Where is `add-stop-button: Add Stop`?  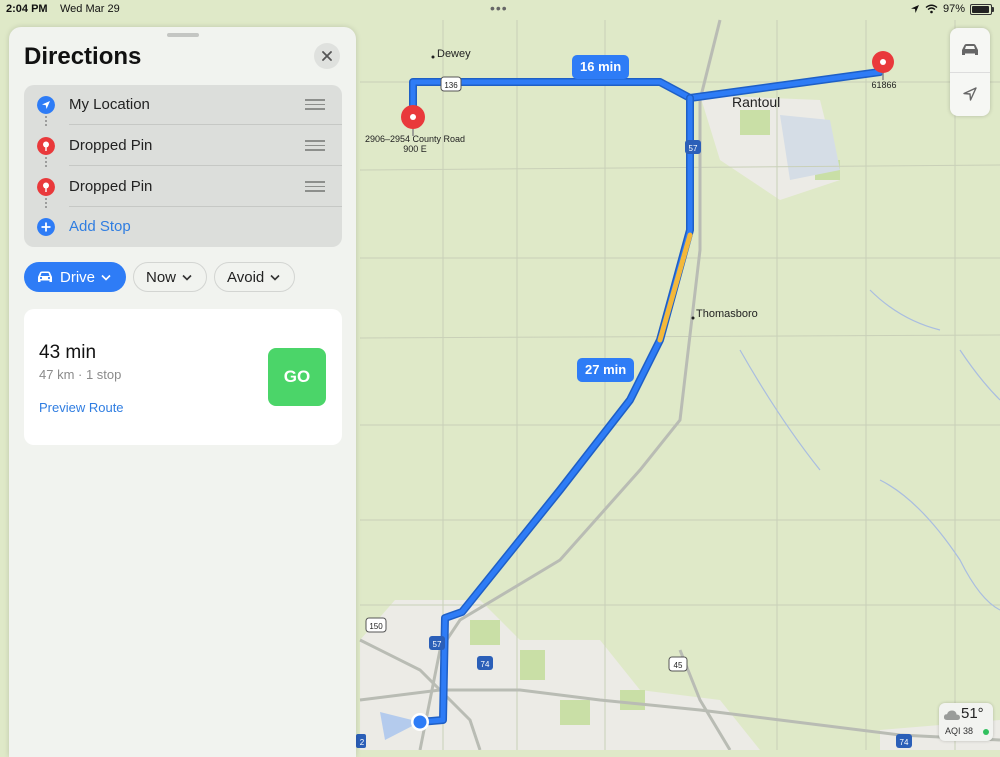 add-stop-button: Add Stop is located at coordinates (183, 227).